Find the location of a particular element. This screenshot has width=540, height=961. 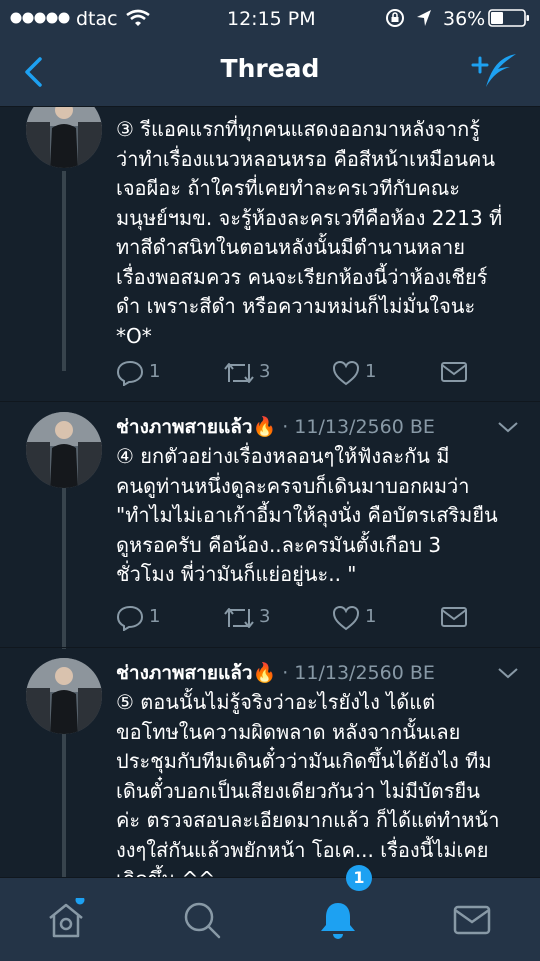

status-bar: dtac 12:15 PM 36% is located at coordinates (270, 18).